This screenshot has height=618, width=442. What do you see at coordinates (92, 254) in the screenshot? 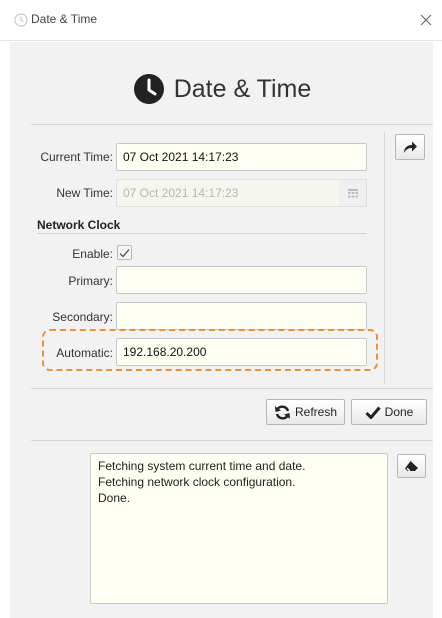
I see `enable-label: Enable:` at bounding box center [92, 254].